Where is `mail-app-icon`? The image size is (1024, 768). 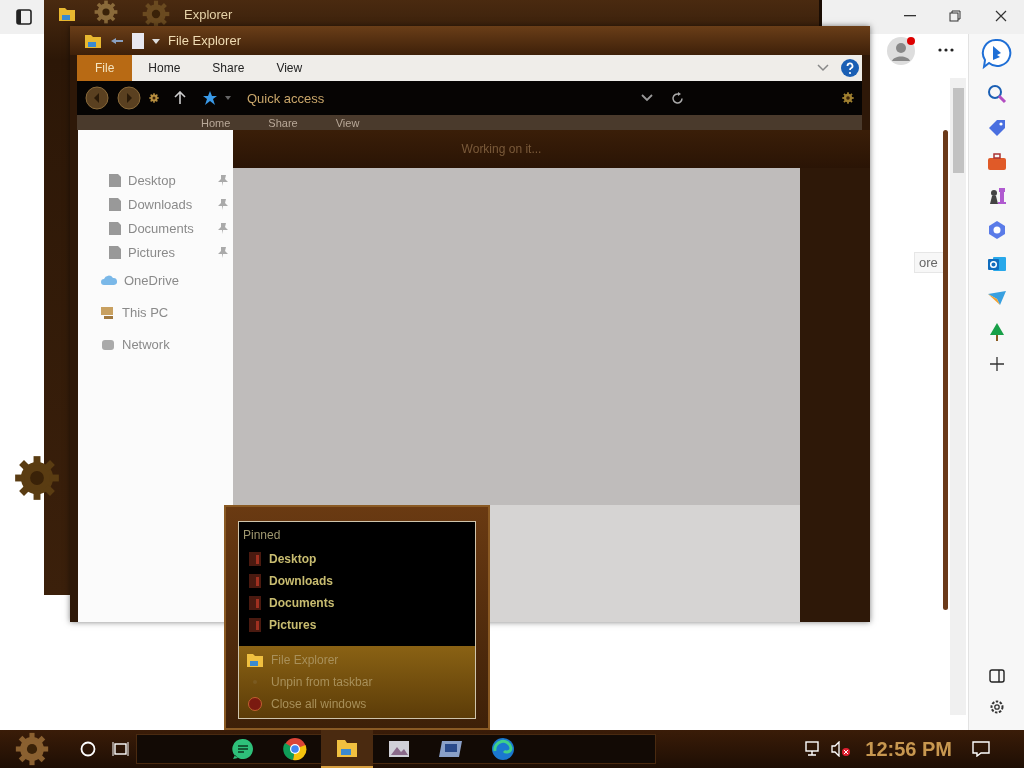 mail-app-icon is located at coordinates (996, 264).